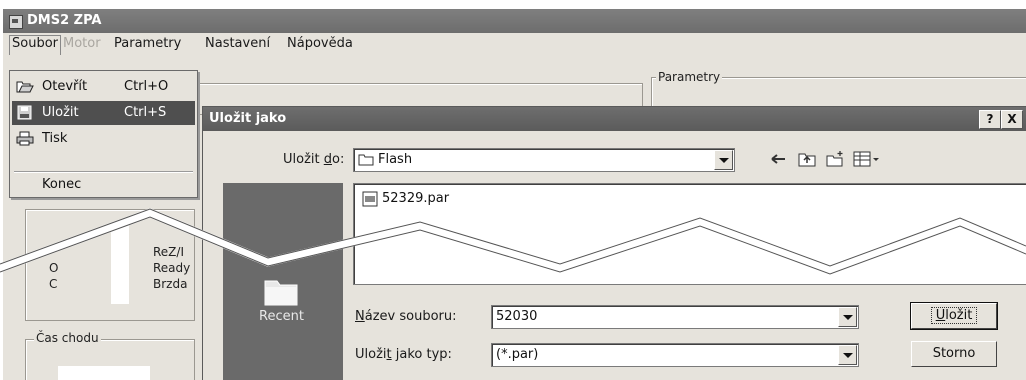 The height and width of the screenshot is (380, 1026). Describe the element at coordinates (614, 119) in the screenshot. I see `dialog-title-bar: Uložit jako ? X` at that location.